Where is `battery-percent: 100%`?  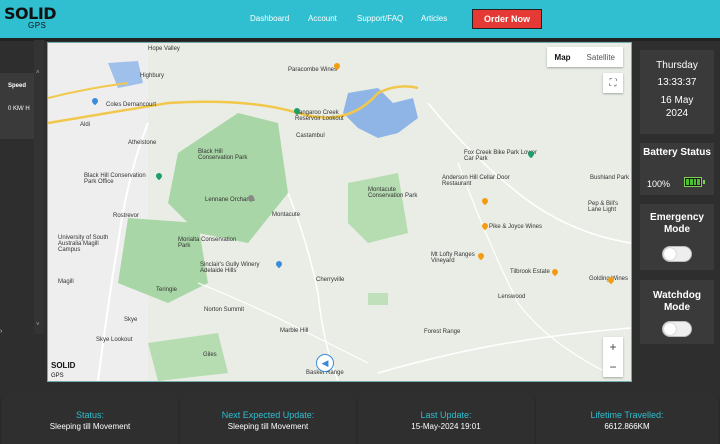 battery-percent: 100% is located at coordinates (659, 184).